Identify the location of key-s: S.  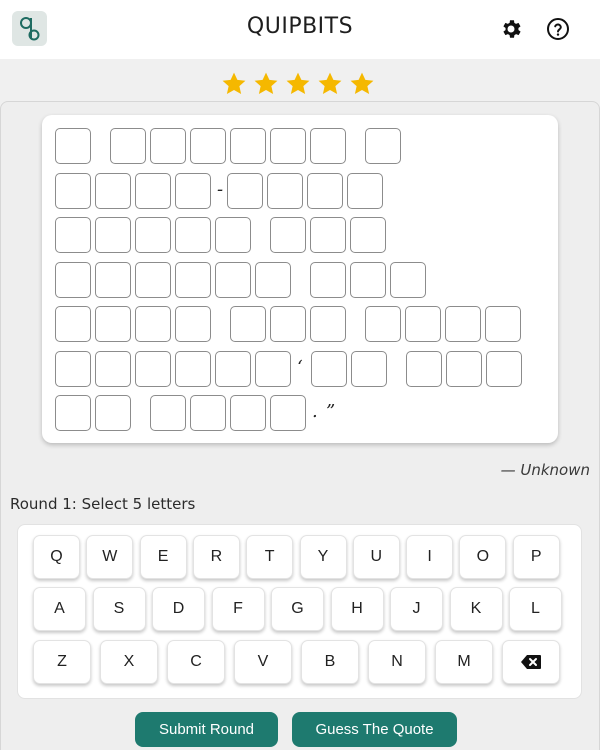
(119, 609).